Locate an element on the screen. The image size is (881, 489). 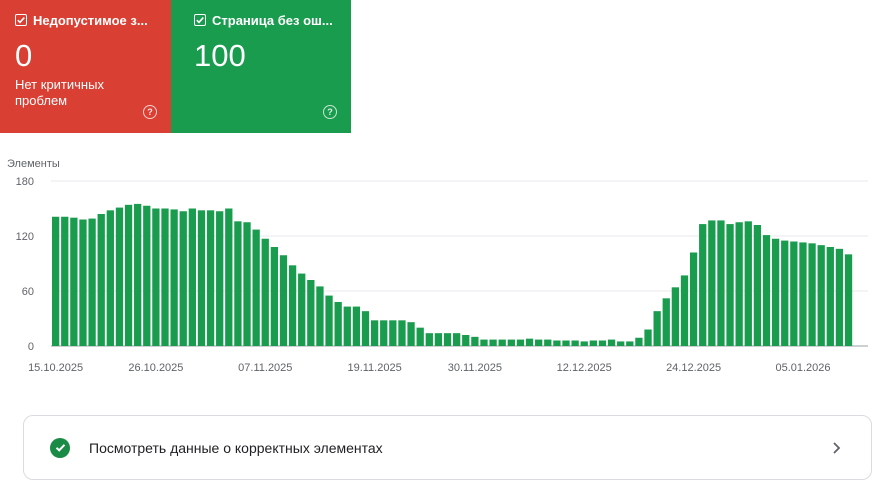
x-tick-label: 26.10.2025 is located at coordinates (155, 368).